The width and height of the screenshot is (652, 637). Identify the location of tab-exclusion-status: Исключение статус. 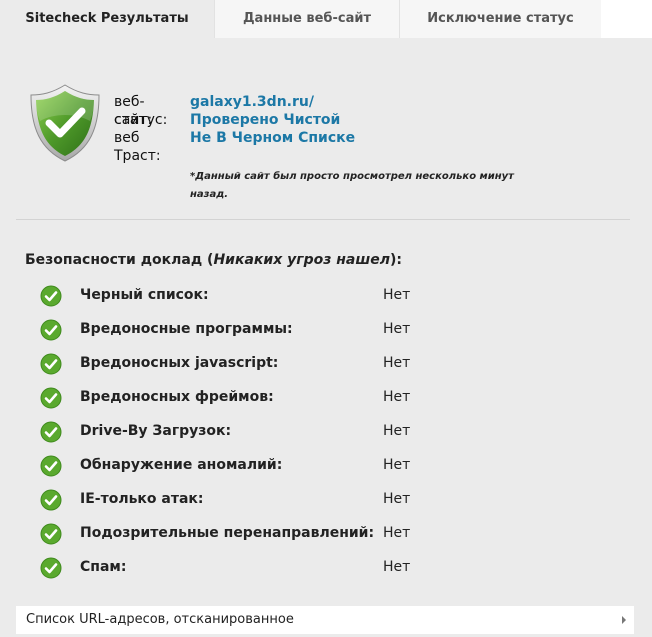
(500, 19).